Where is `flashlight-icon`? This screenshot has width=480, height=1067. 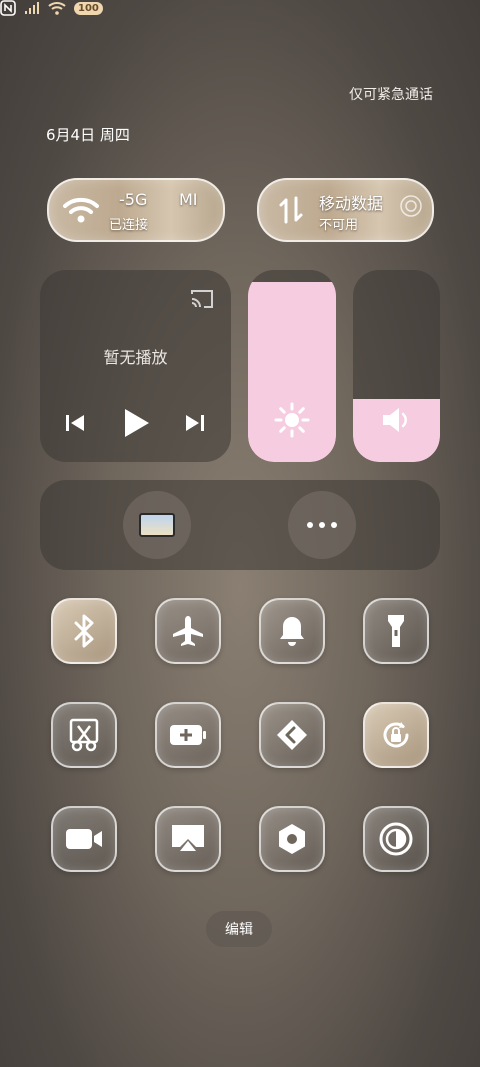 flashlight-icon is located at coordinates (396, 631).